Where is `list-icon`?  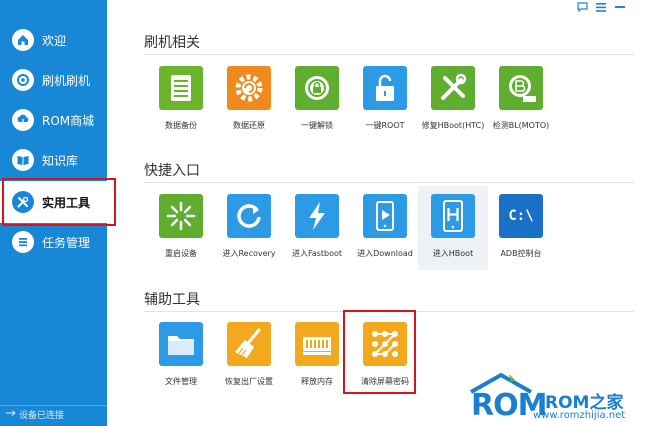 list-icon is located at coordinates (23, 242).